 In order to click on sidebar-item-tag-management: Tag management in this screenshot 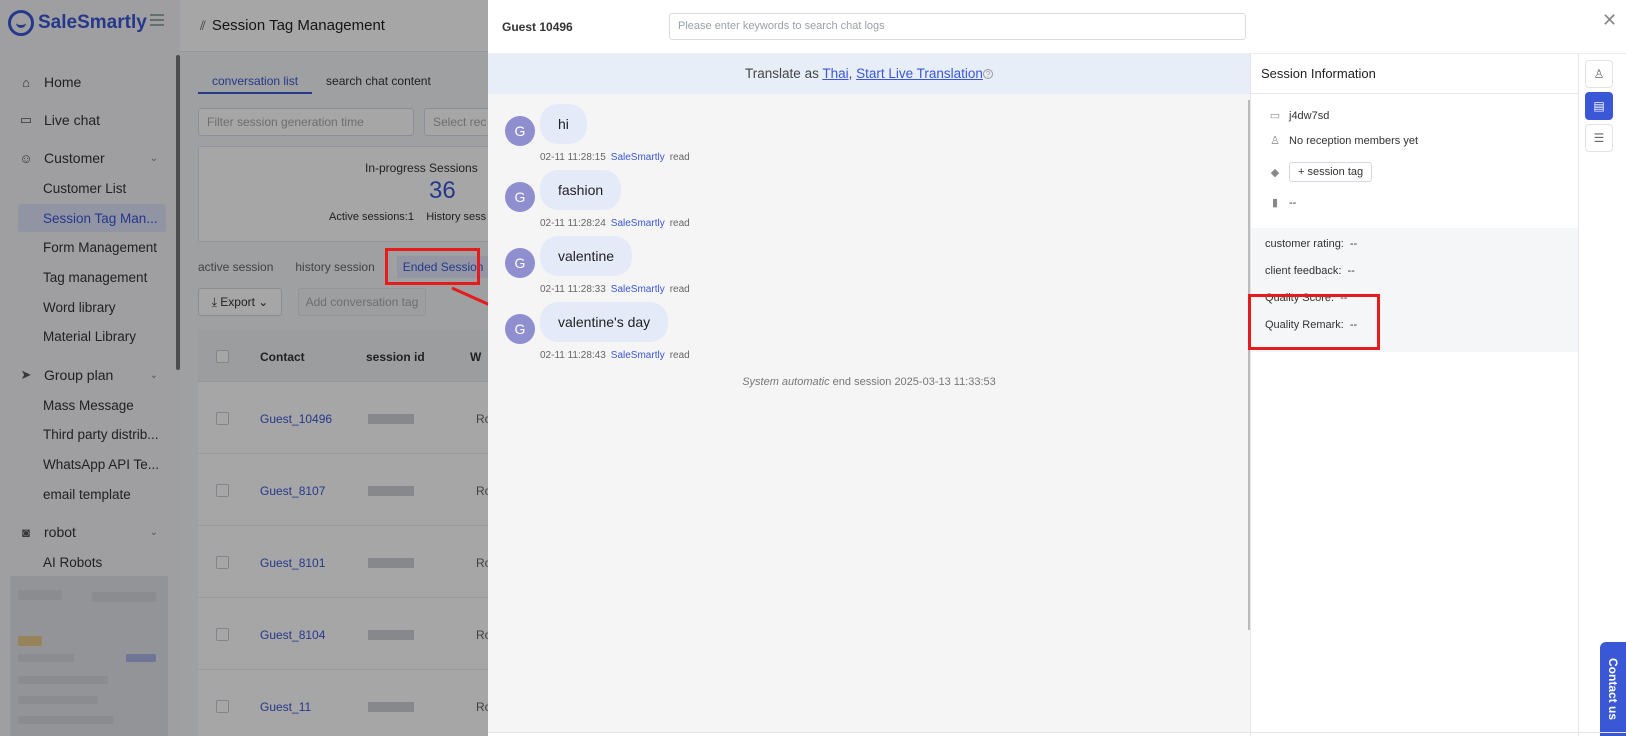, I will do `click(92, 277)`.